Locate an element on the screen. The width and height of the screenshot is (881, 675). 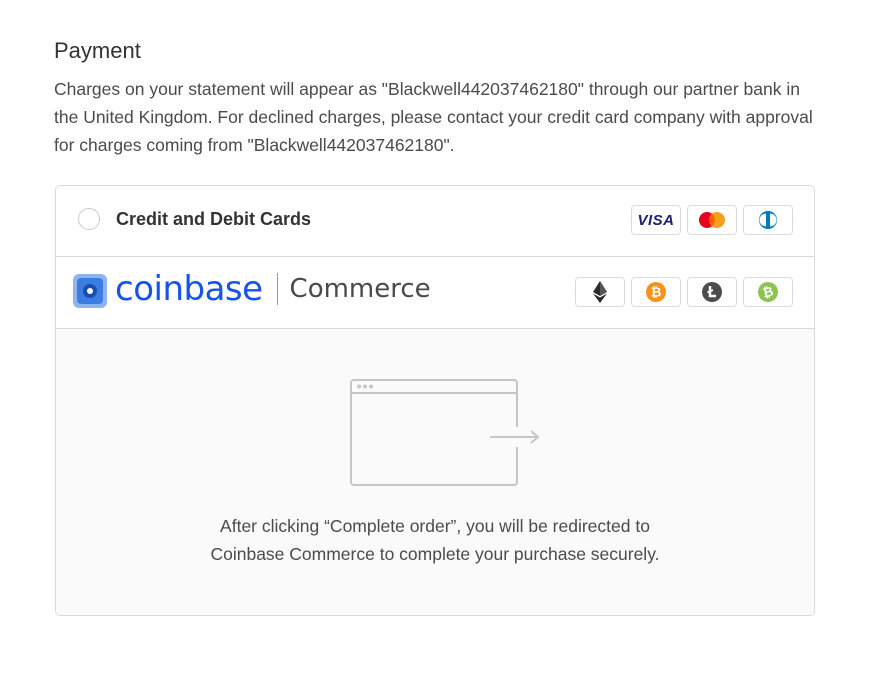
visa-text: VISA is located at coordinates (656, 220).